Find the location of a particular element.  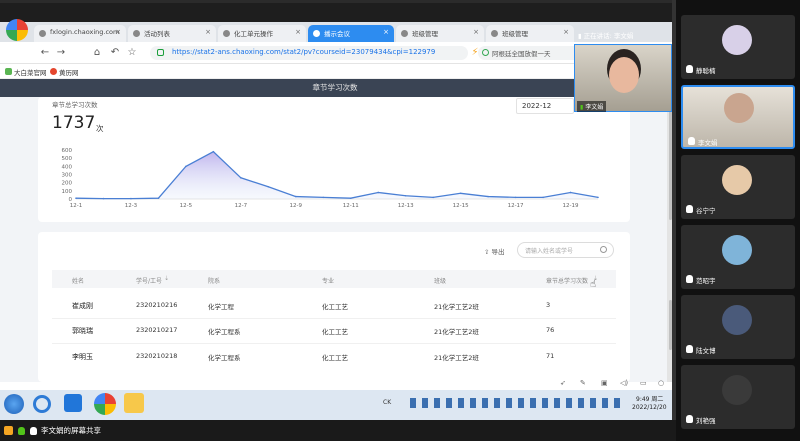

participant-tile: 范昭宇 is located at coordinates (738, 257).